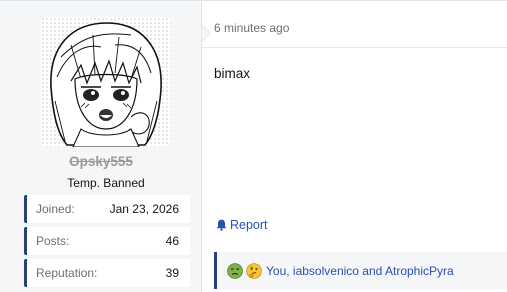  What do you see at coordinates (55, 209) in the screenshot?
I see `stat-label: Joined:` at bounding box center [55, 209].